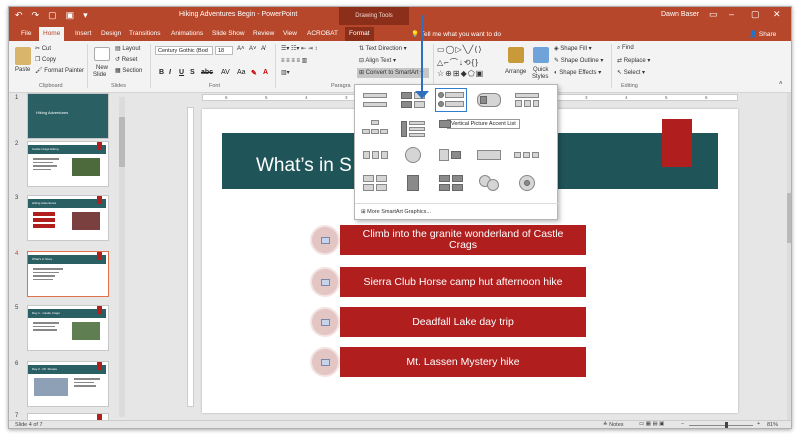 This screenshot has height=435, width=800. Describe the element at coordinates (192, 72) in the screenshot. I see `shadow-button: S` at that location.